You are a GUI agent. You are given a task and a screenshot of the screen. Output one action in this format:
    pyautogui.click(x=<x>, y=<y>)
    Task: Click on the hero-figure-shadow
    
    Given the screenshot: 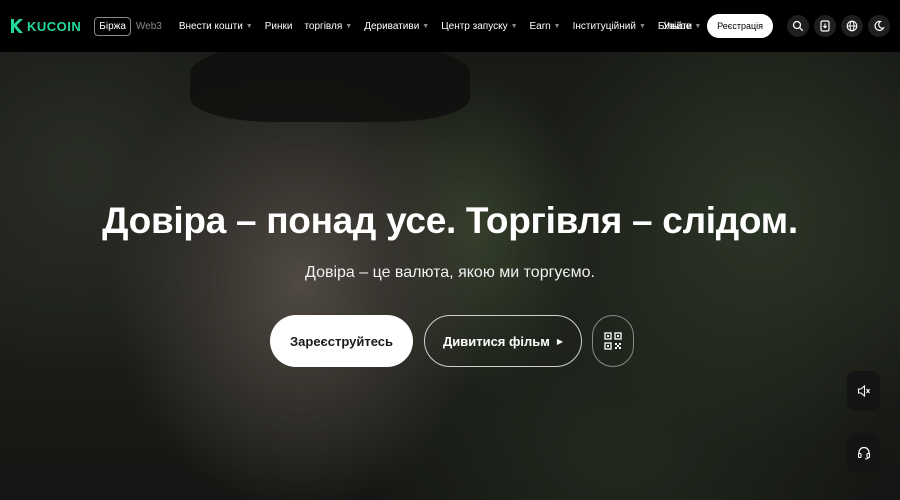 What is the action you would take?
    pyautogui.click(x=330, y=87)
    